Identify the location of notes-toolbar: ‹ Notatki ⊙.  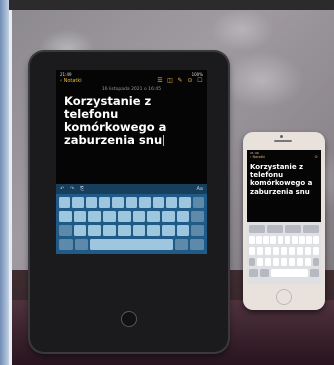
(284, 158).